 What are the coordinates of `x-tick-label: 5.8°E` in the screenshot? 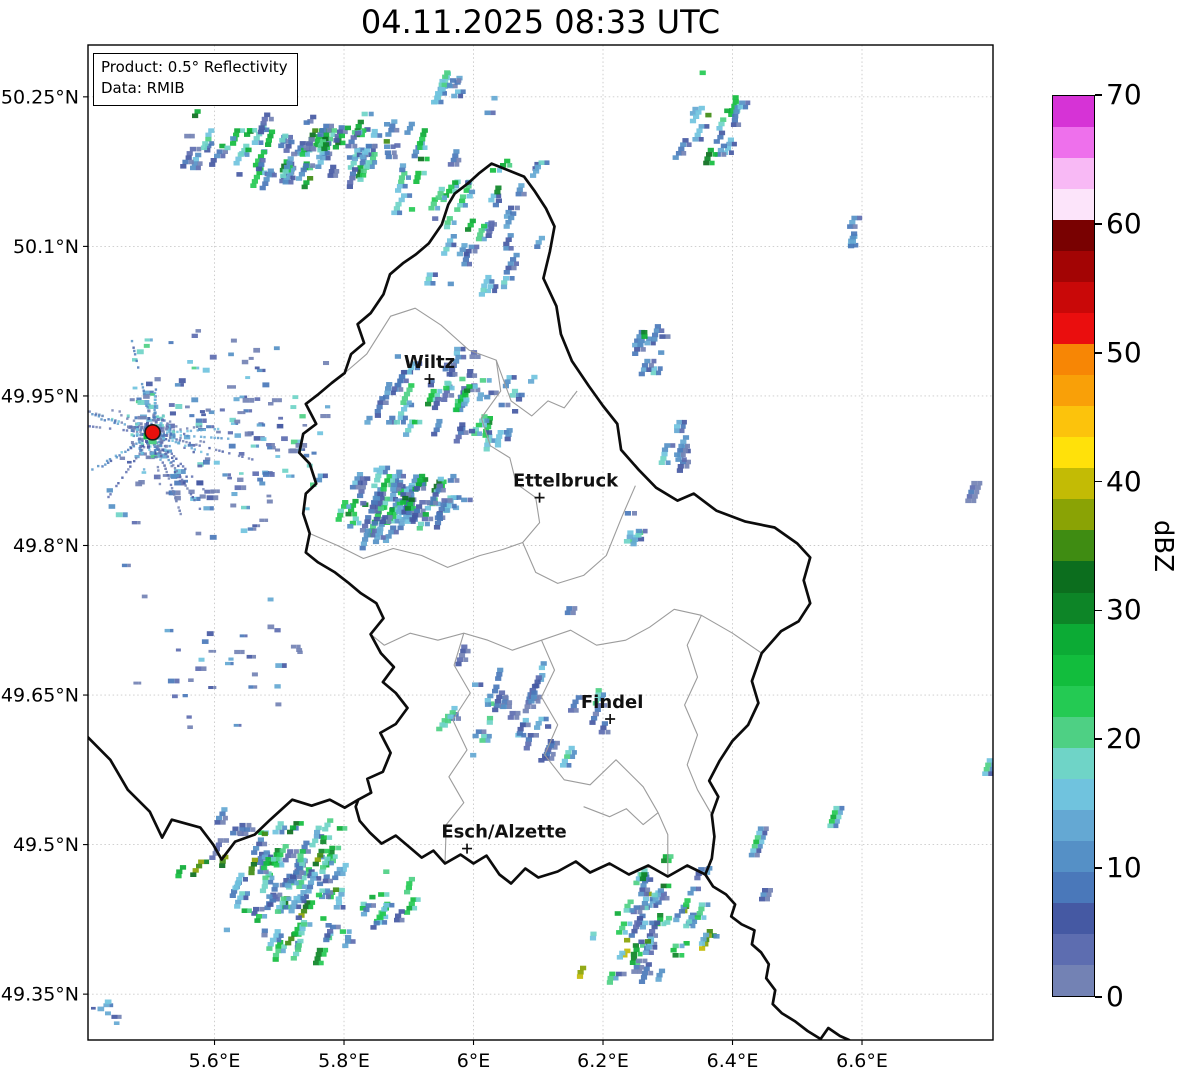 It's located at (344, 1061).